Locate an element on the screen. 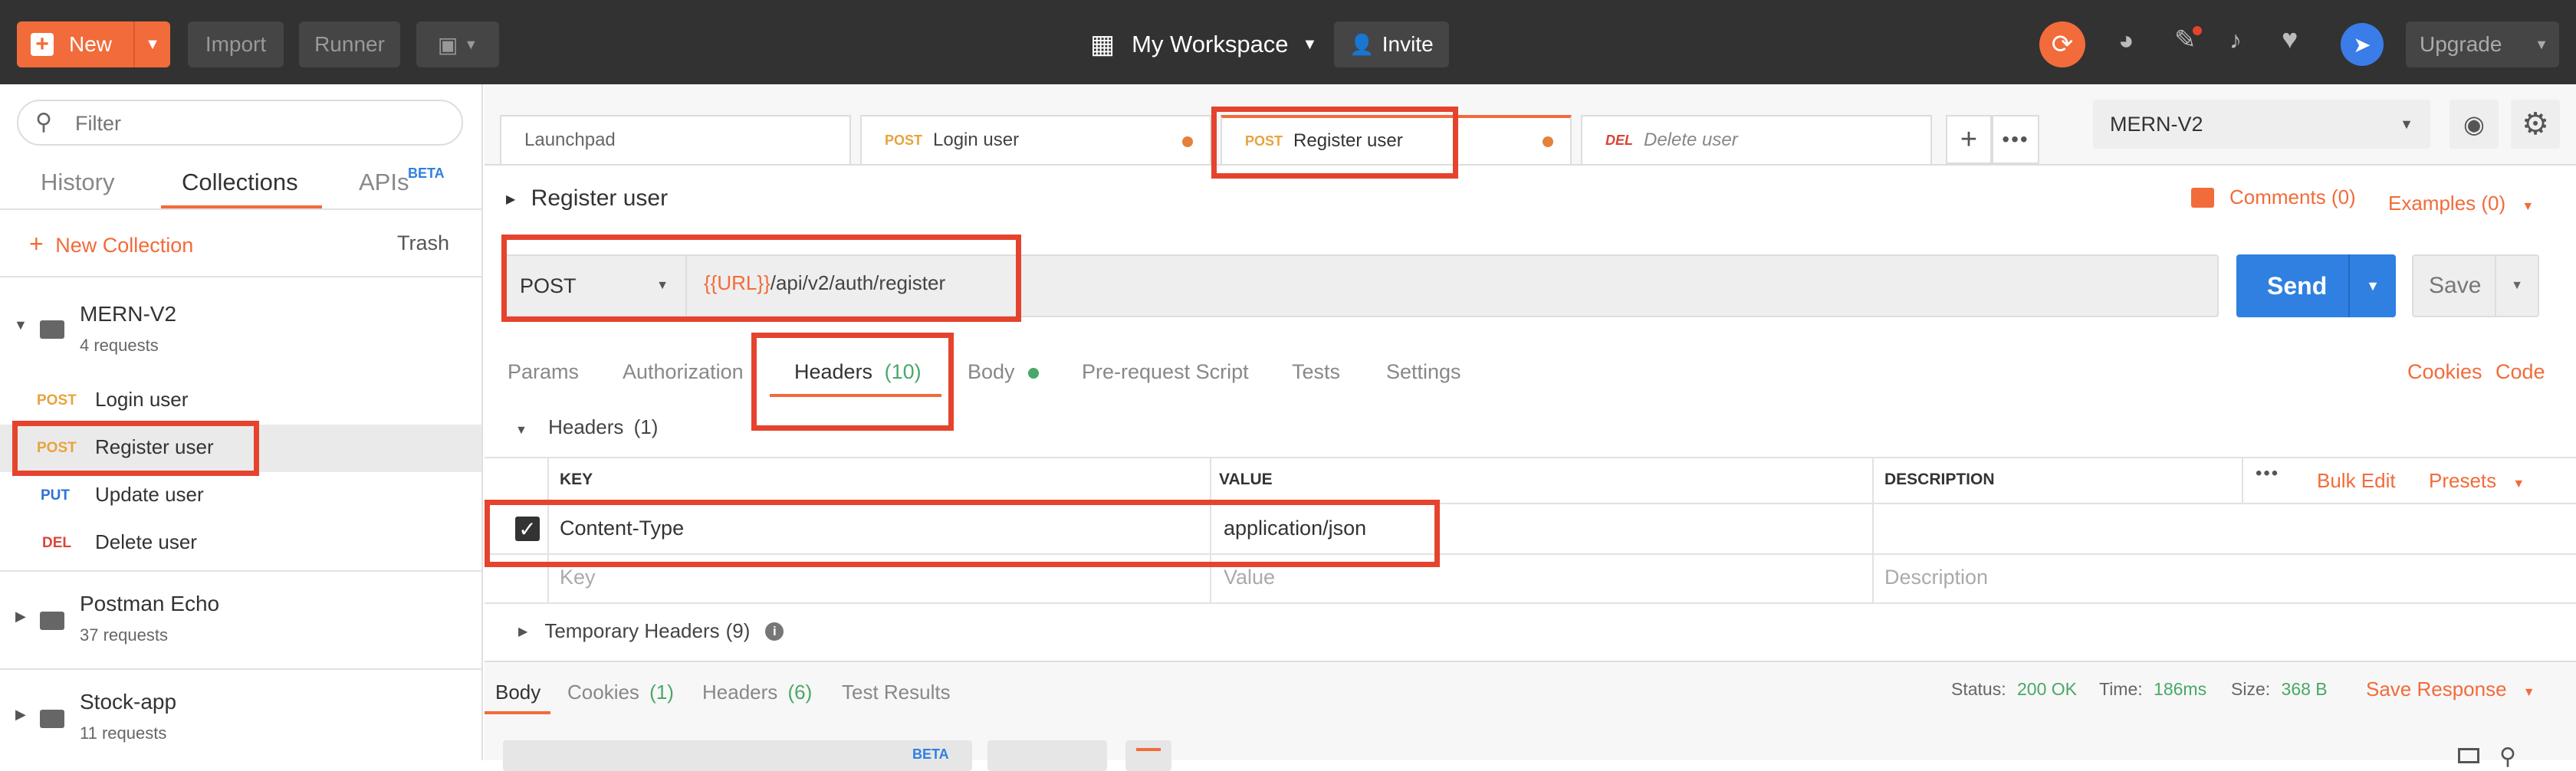 This screenshot has height=771, width=2576. request-title: ▶ Register user is located at coordinates (587, 198).